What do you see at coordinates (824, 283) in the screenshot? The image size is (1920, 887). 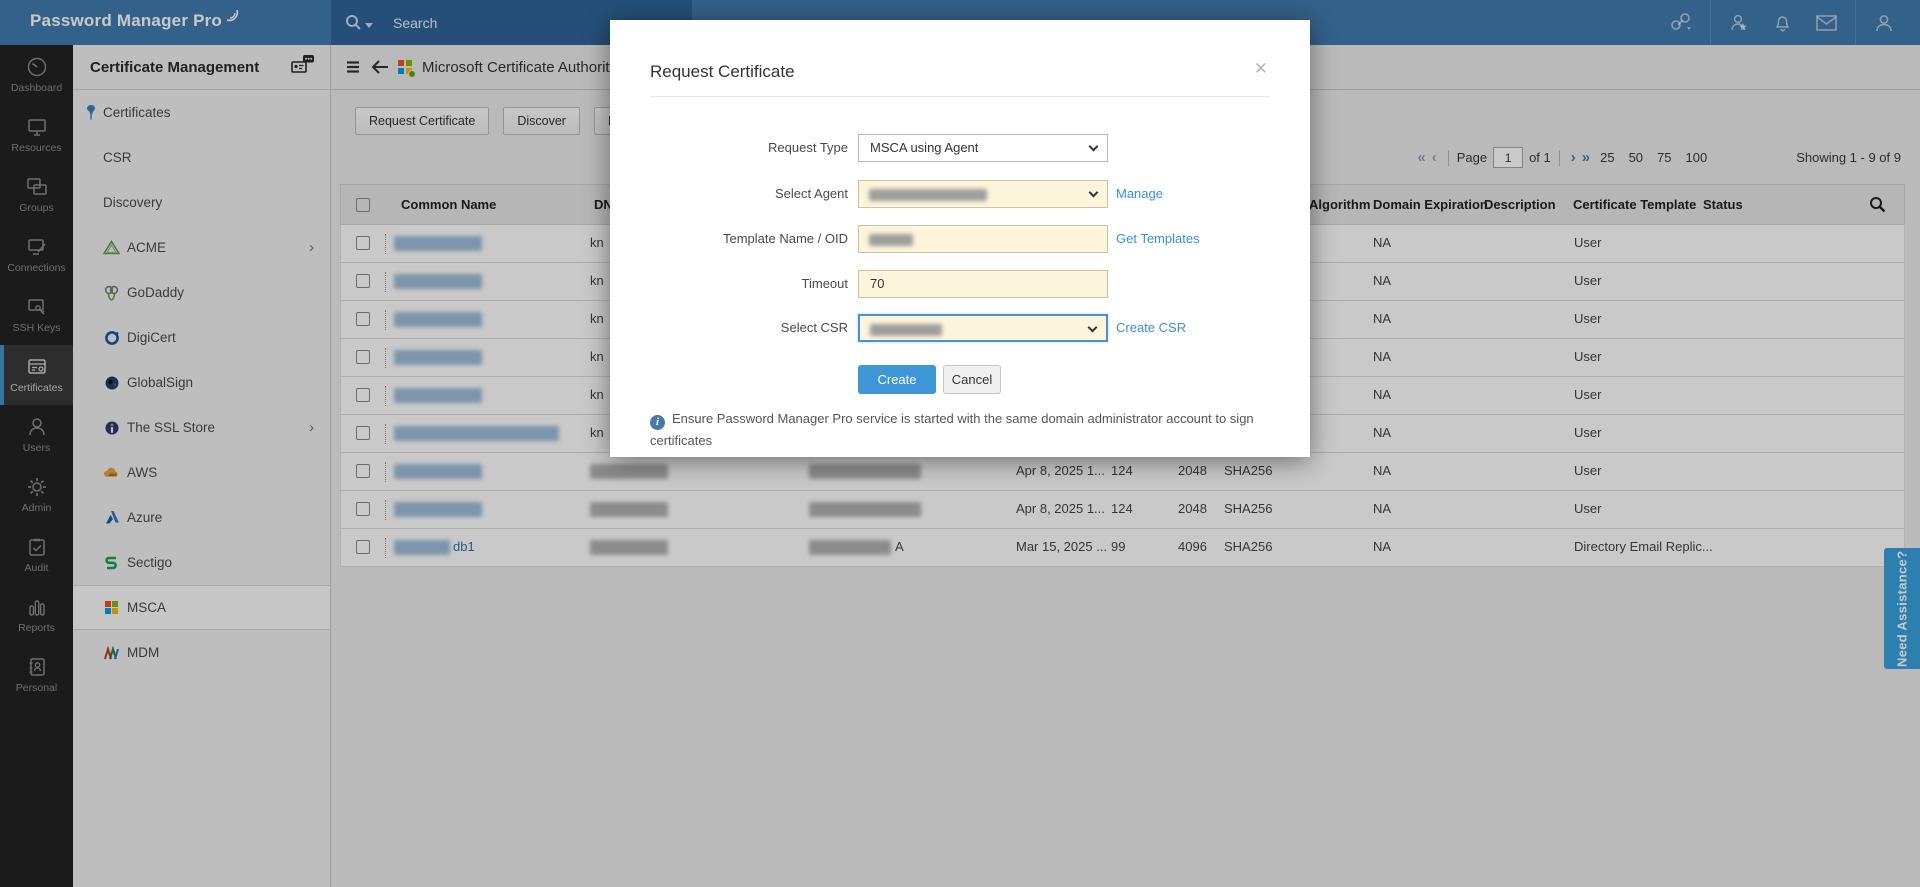 I see `timeout-label: Timeout` at bounding box center [824, 283].